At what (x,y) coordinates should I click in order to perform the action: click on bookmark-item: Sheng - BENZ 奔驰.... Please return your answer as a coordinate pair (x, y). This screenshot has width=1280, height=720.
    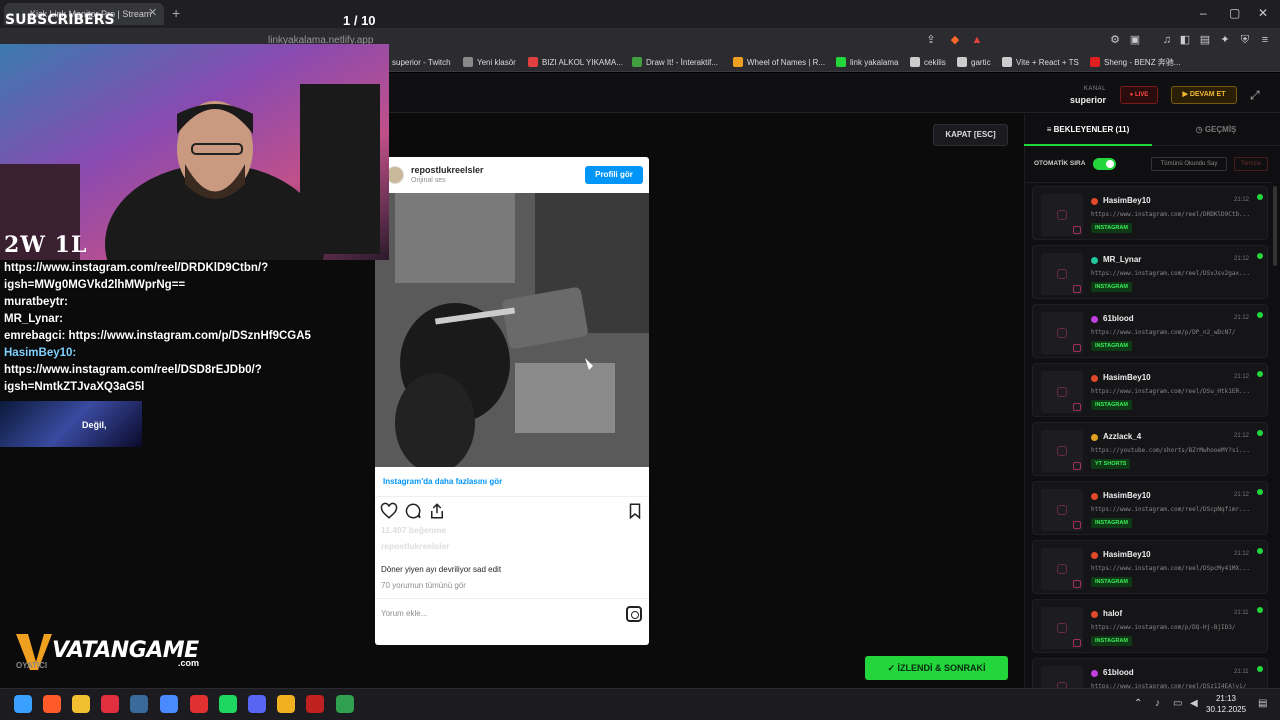
    Looking at the image, I should click on (1135, 62).